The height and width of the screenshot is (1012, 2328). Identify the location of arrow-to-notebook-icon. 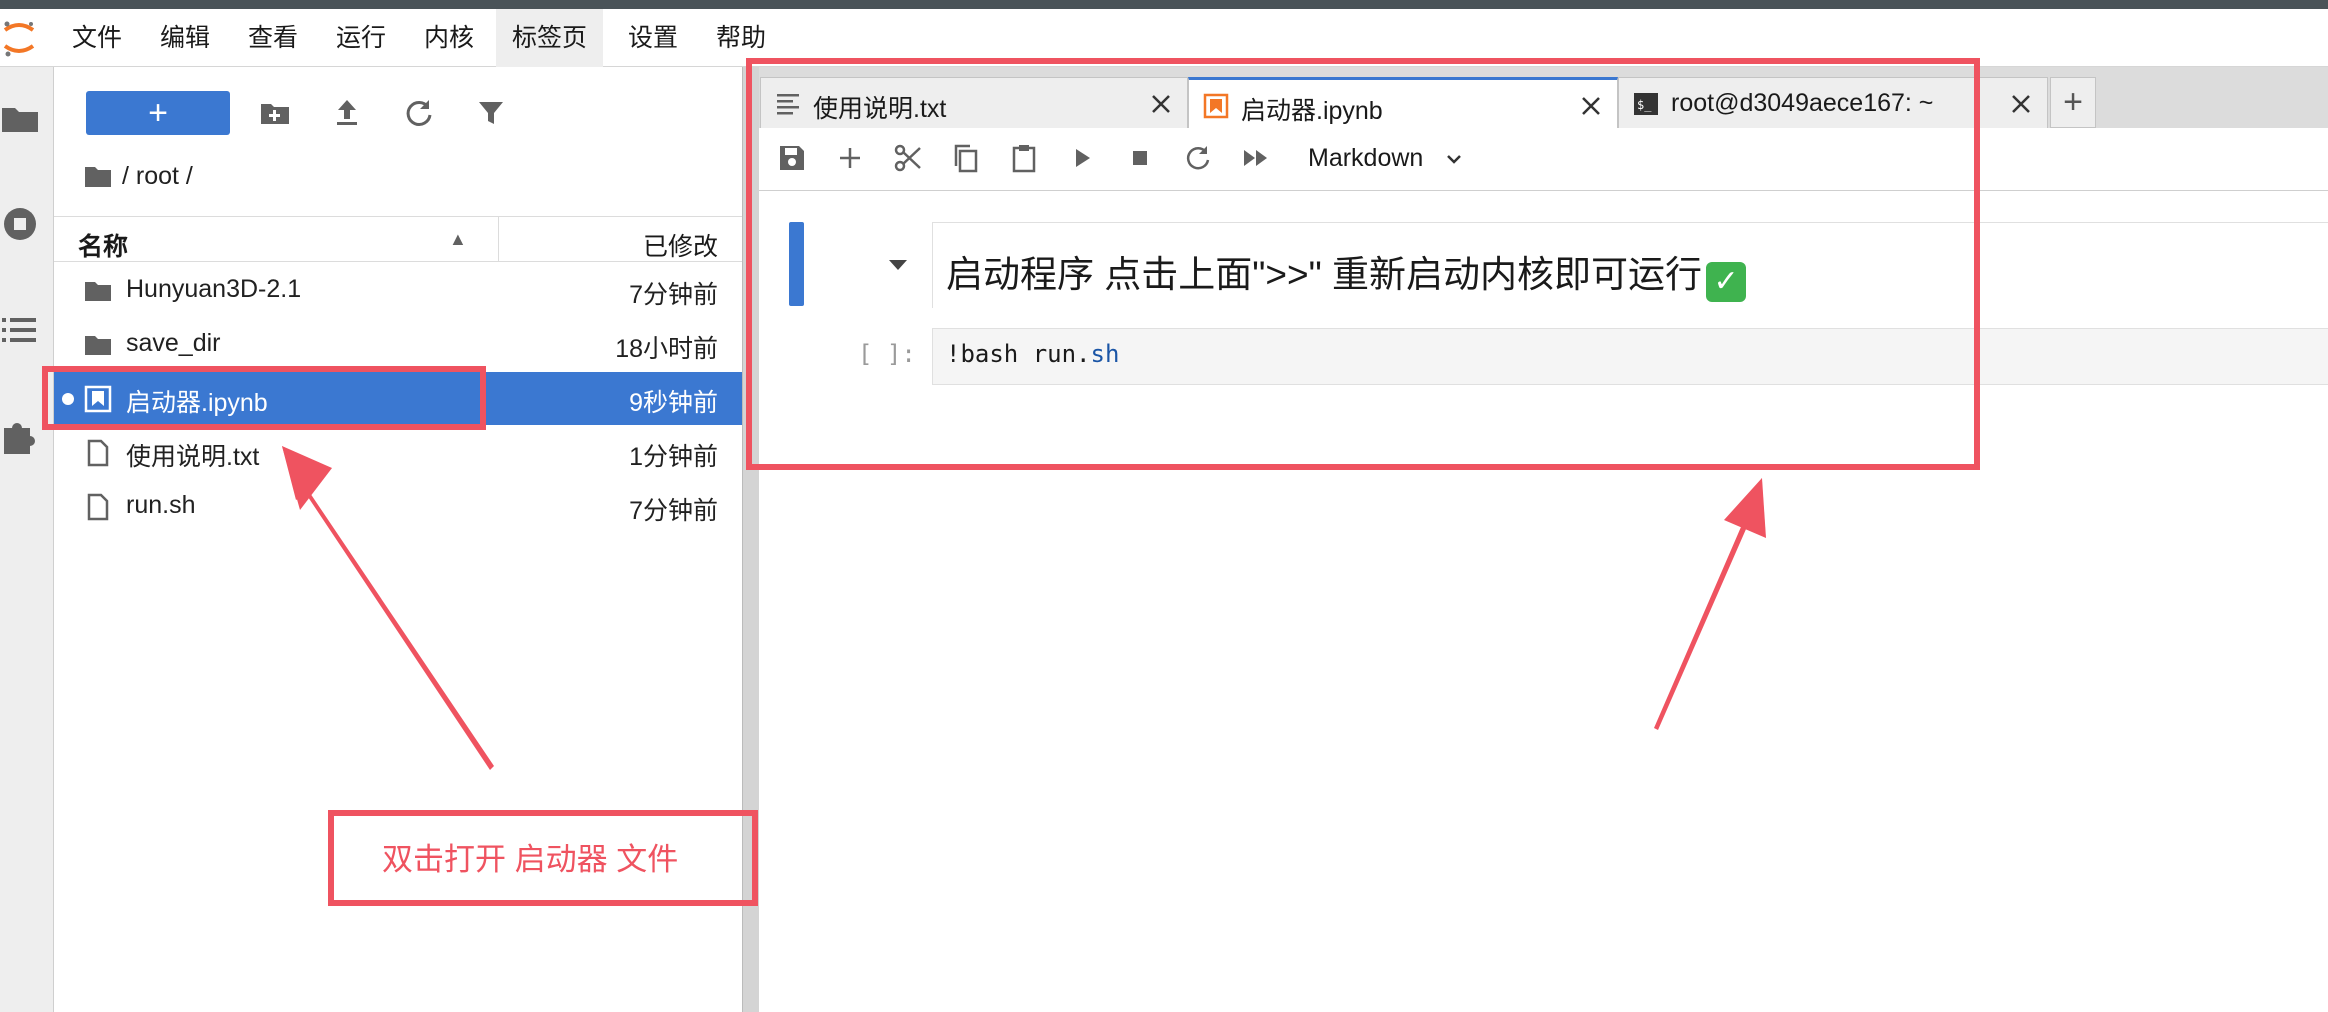
(1710, 604).